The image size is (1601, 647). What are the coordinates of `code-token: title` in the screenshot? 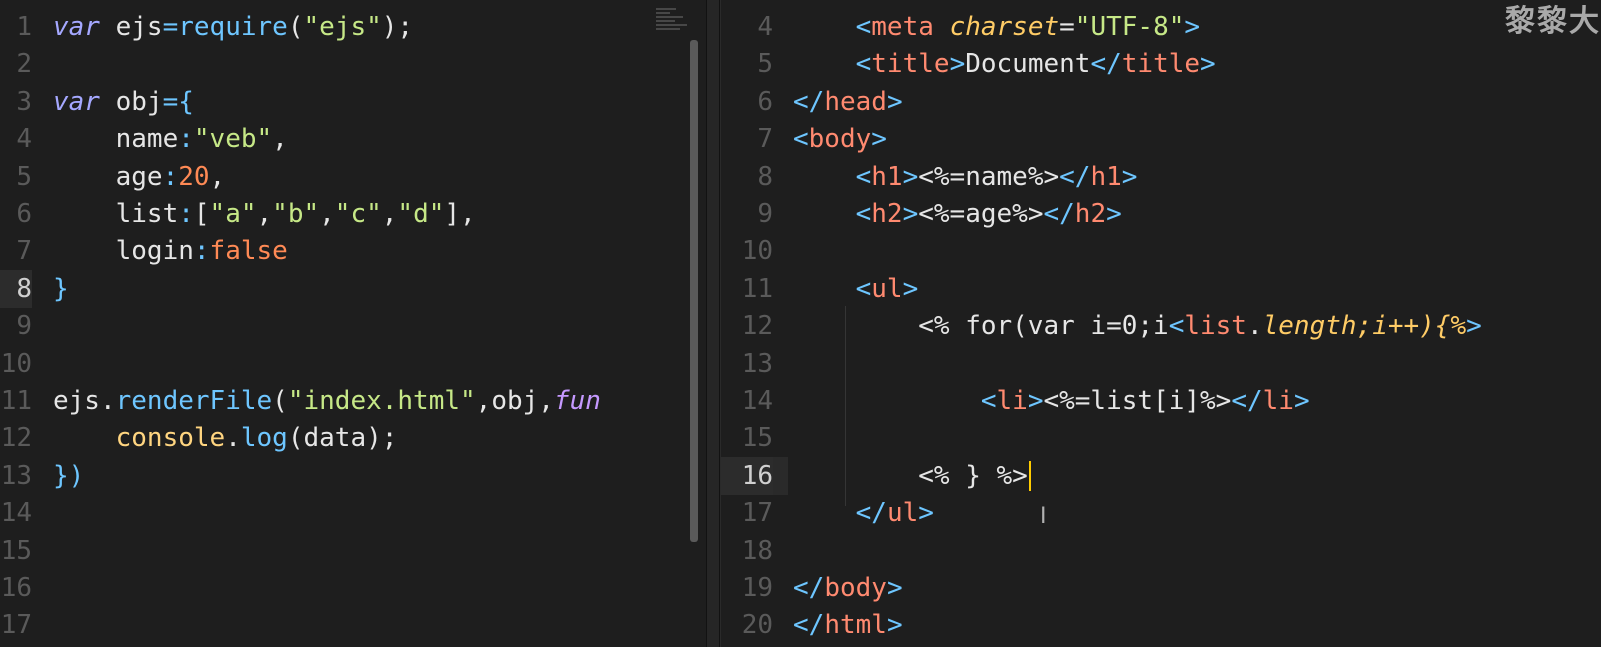 It's located at (910, 64).